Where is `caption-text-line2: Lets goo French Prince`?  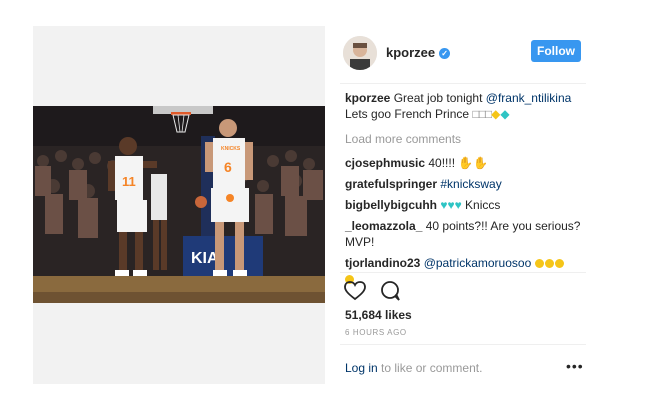 caption-text-line2: Lets goo French Prince is located at coordinates (409, 114).